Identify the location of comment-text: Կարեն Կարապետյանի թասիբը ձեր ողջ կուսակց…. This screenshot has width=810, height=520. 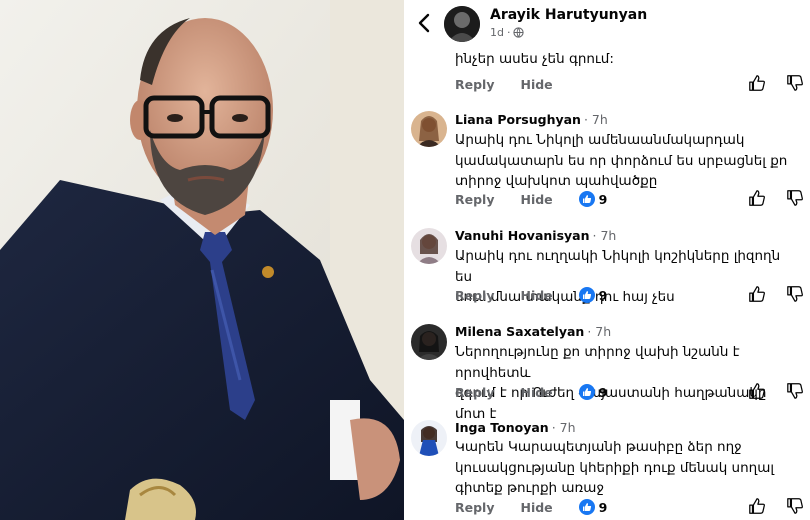
(615, 467).